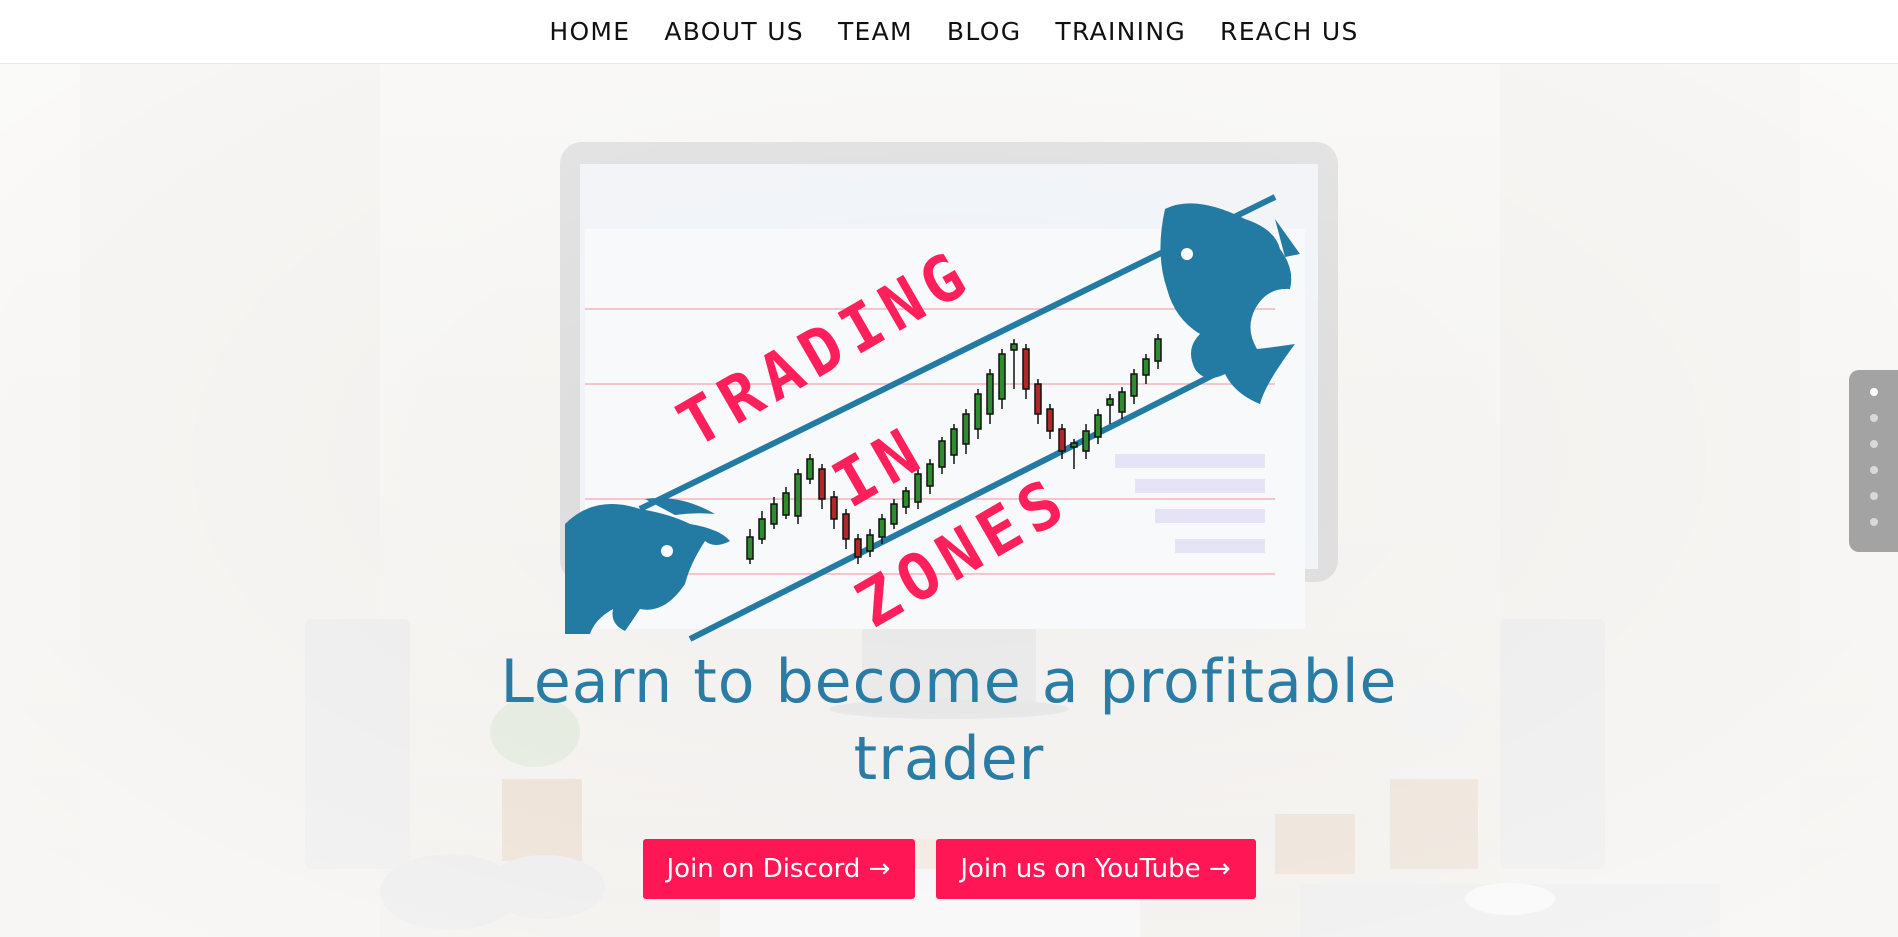  I want to click on nav-link-training: TRAINING, so click(1120, 31).